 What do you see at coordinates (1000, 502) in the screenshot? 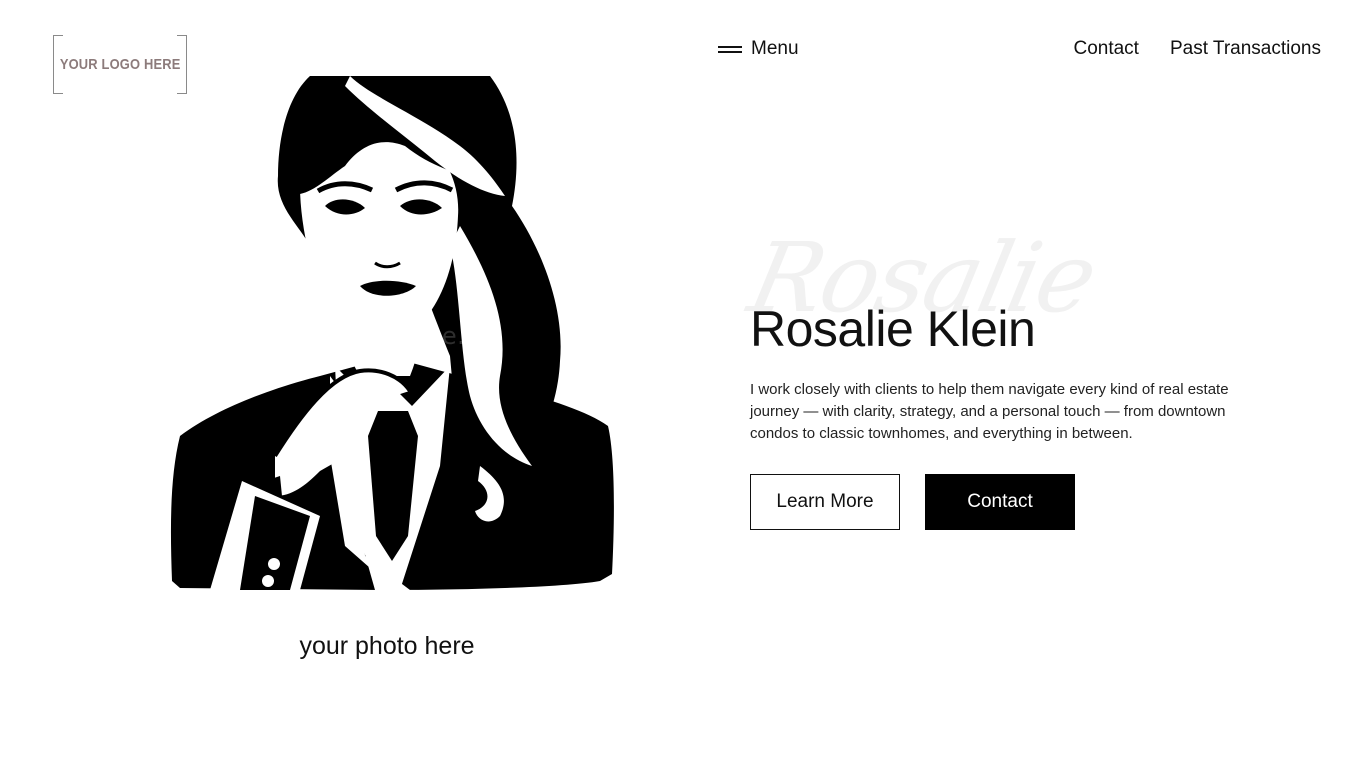
I see `contact-button: Contact` at bounding box center [1000, 502].